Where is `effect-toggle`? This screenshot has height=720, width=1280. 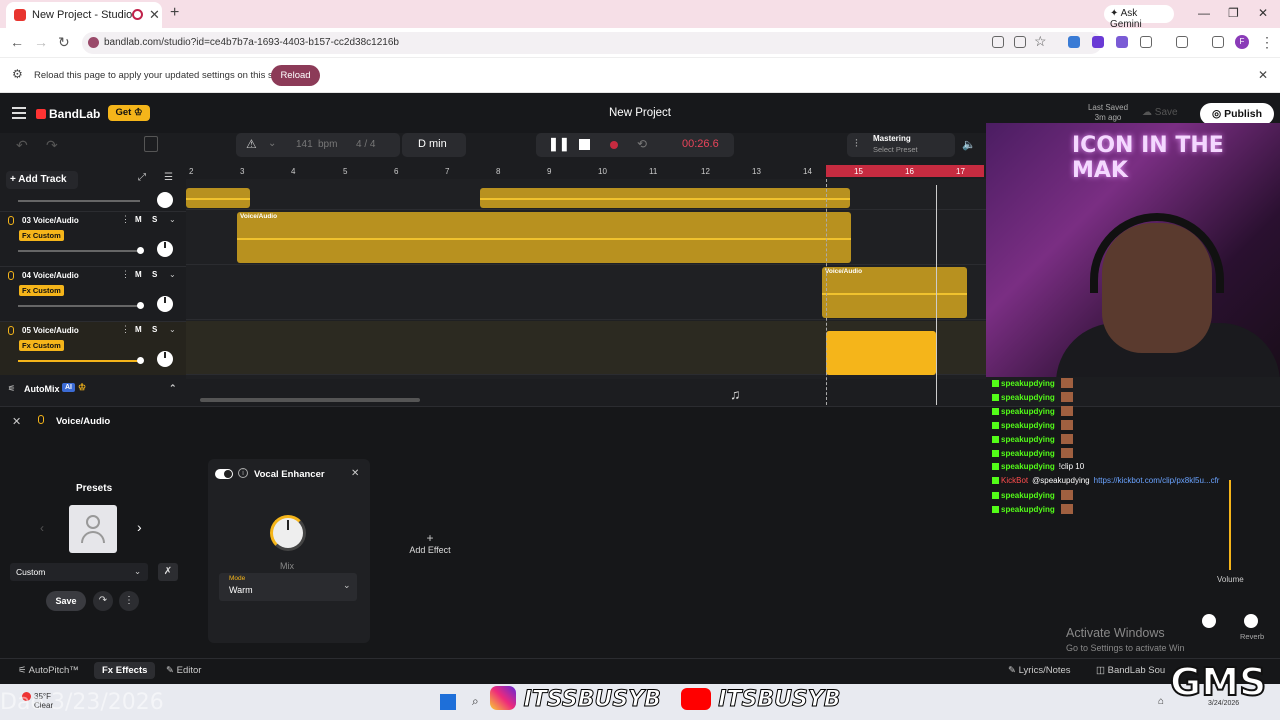
effect-toggle is located at coordinates (224, 474).